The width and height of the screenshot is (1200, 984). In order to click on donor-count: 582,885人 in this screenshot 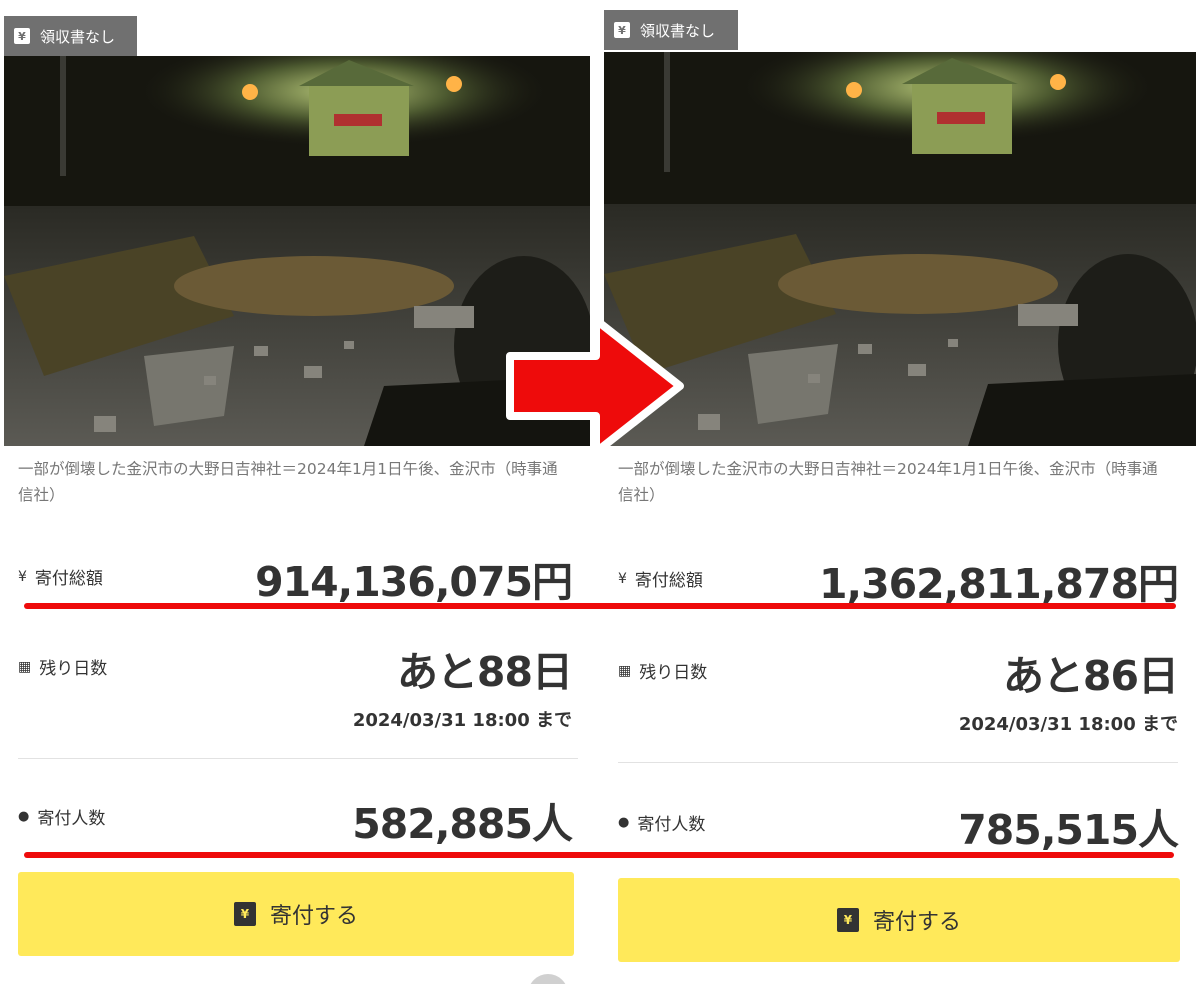, I will do `click(462, 824)`.